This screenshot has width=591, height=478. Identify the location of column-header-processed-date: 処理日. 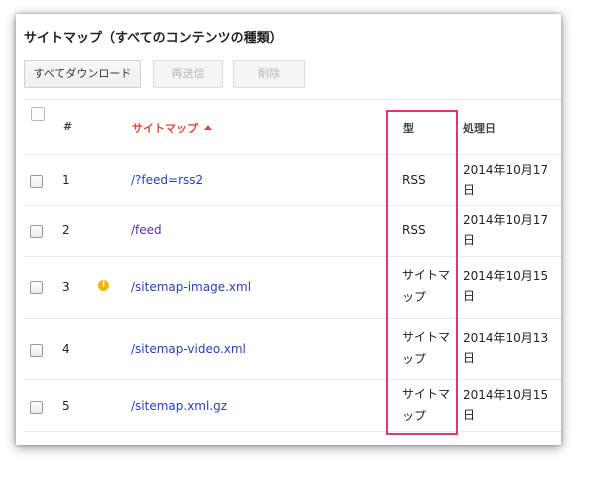
(479, 128).